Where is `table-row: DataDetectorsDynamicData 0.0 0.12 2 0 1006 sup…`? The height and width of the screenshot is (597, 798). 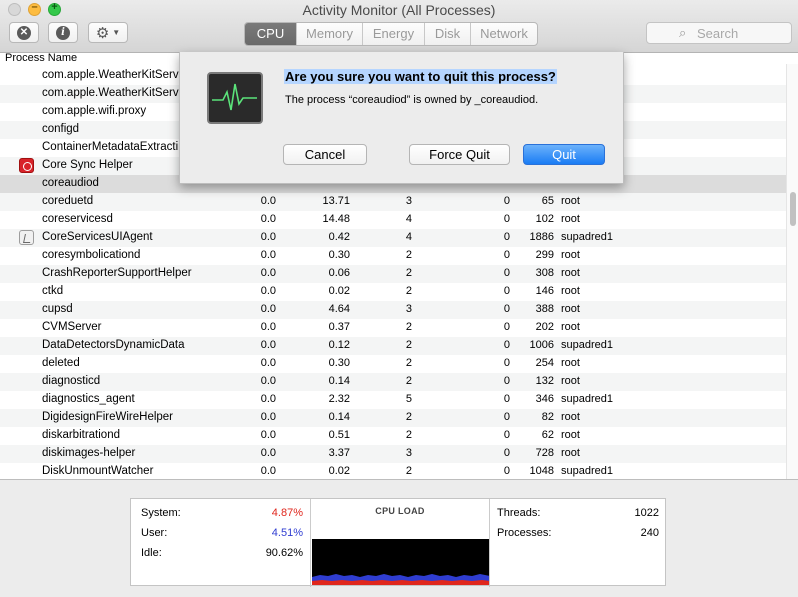
table-row: DataDetectorsDynamicData 0.0 0.12 2 0 1006 sup… is located at coordinates (393, 346).